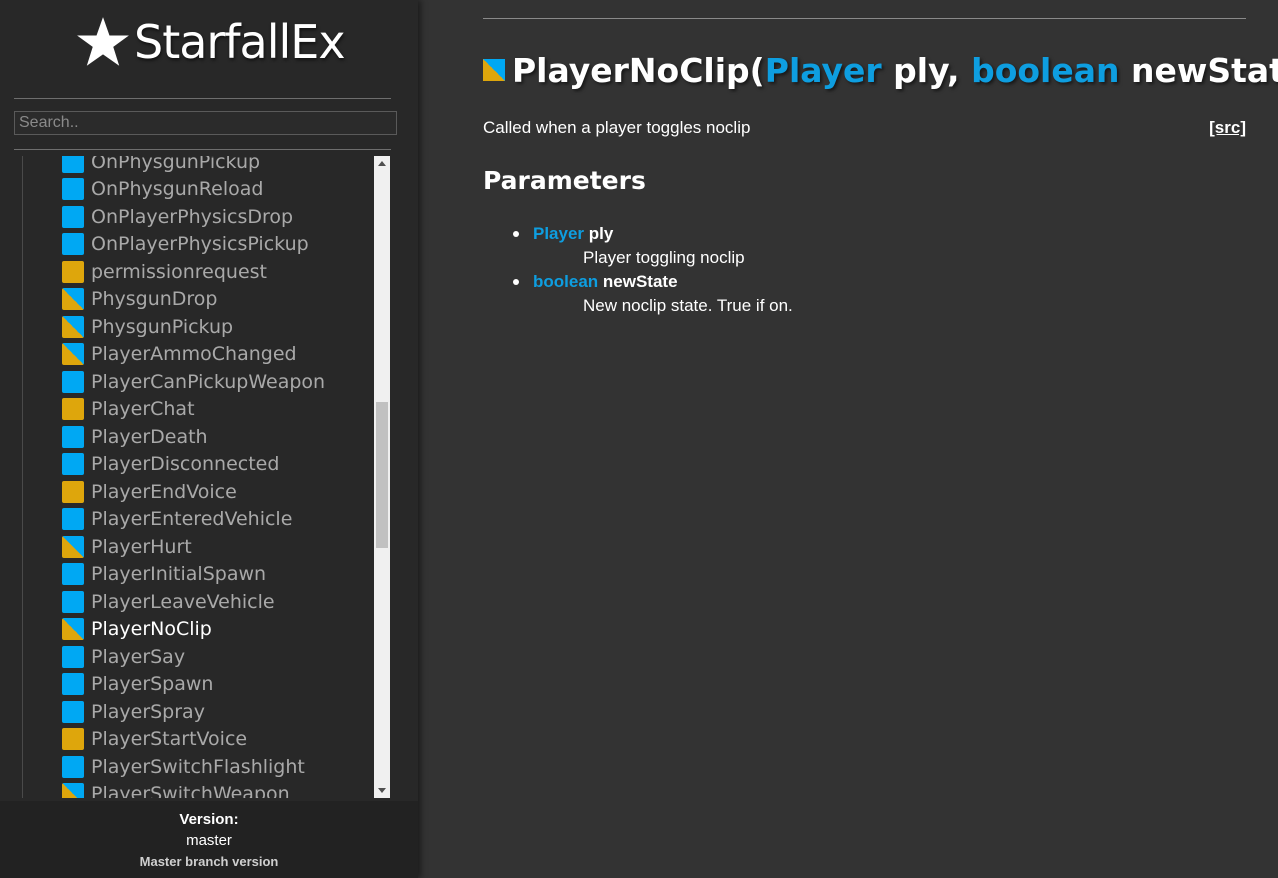  What do you see at coordinates (192, 519) in the screenshot?
I see `sidebar-item-label: PlayerEnteredVehicle` at bounding box center [192, 519].